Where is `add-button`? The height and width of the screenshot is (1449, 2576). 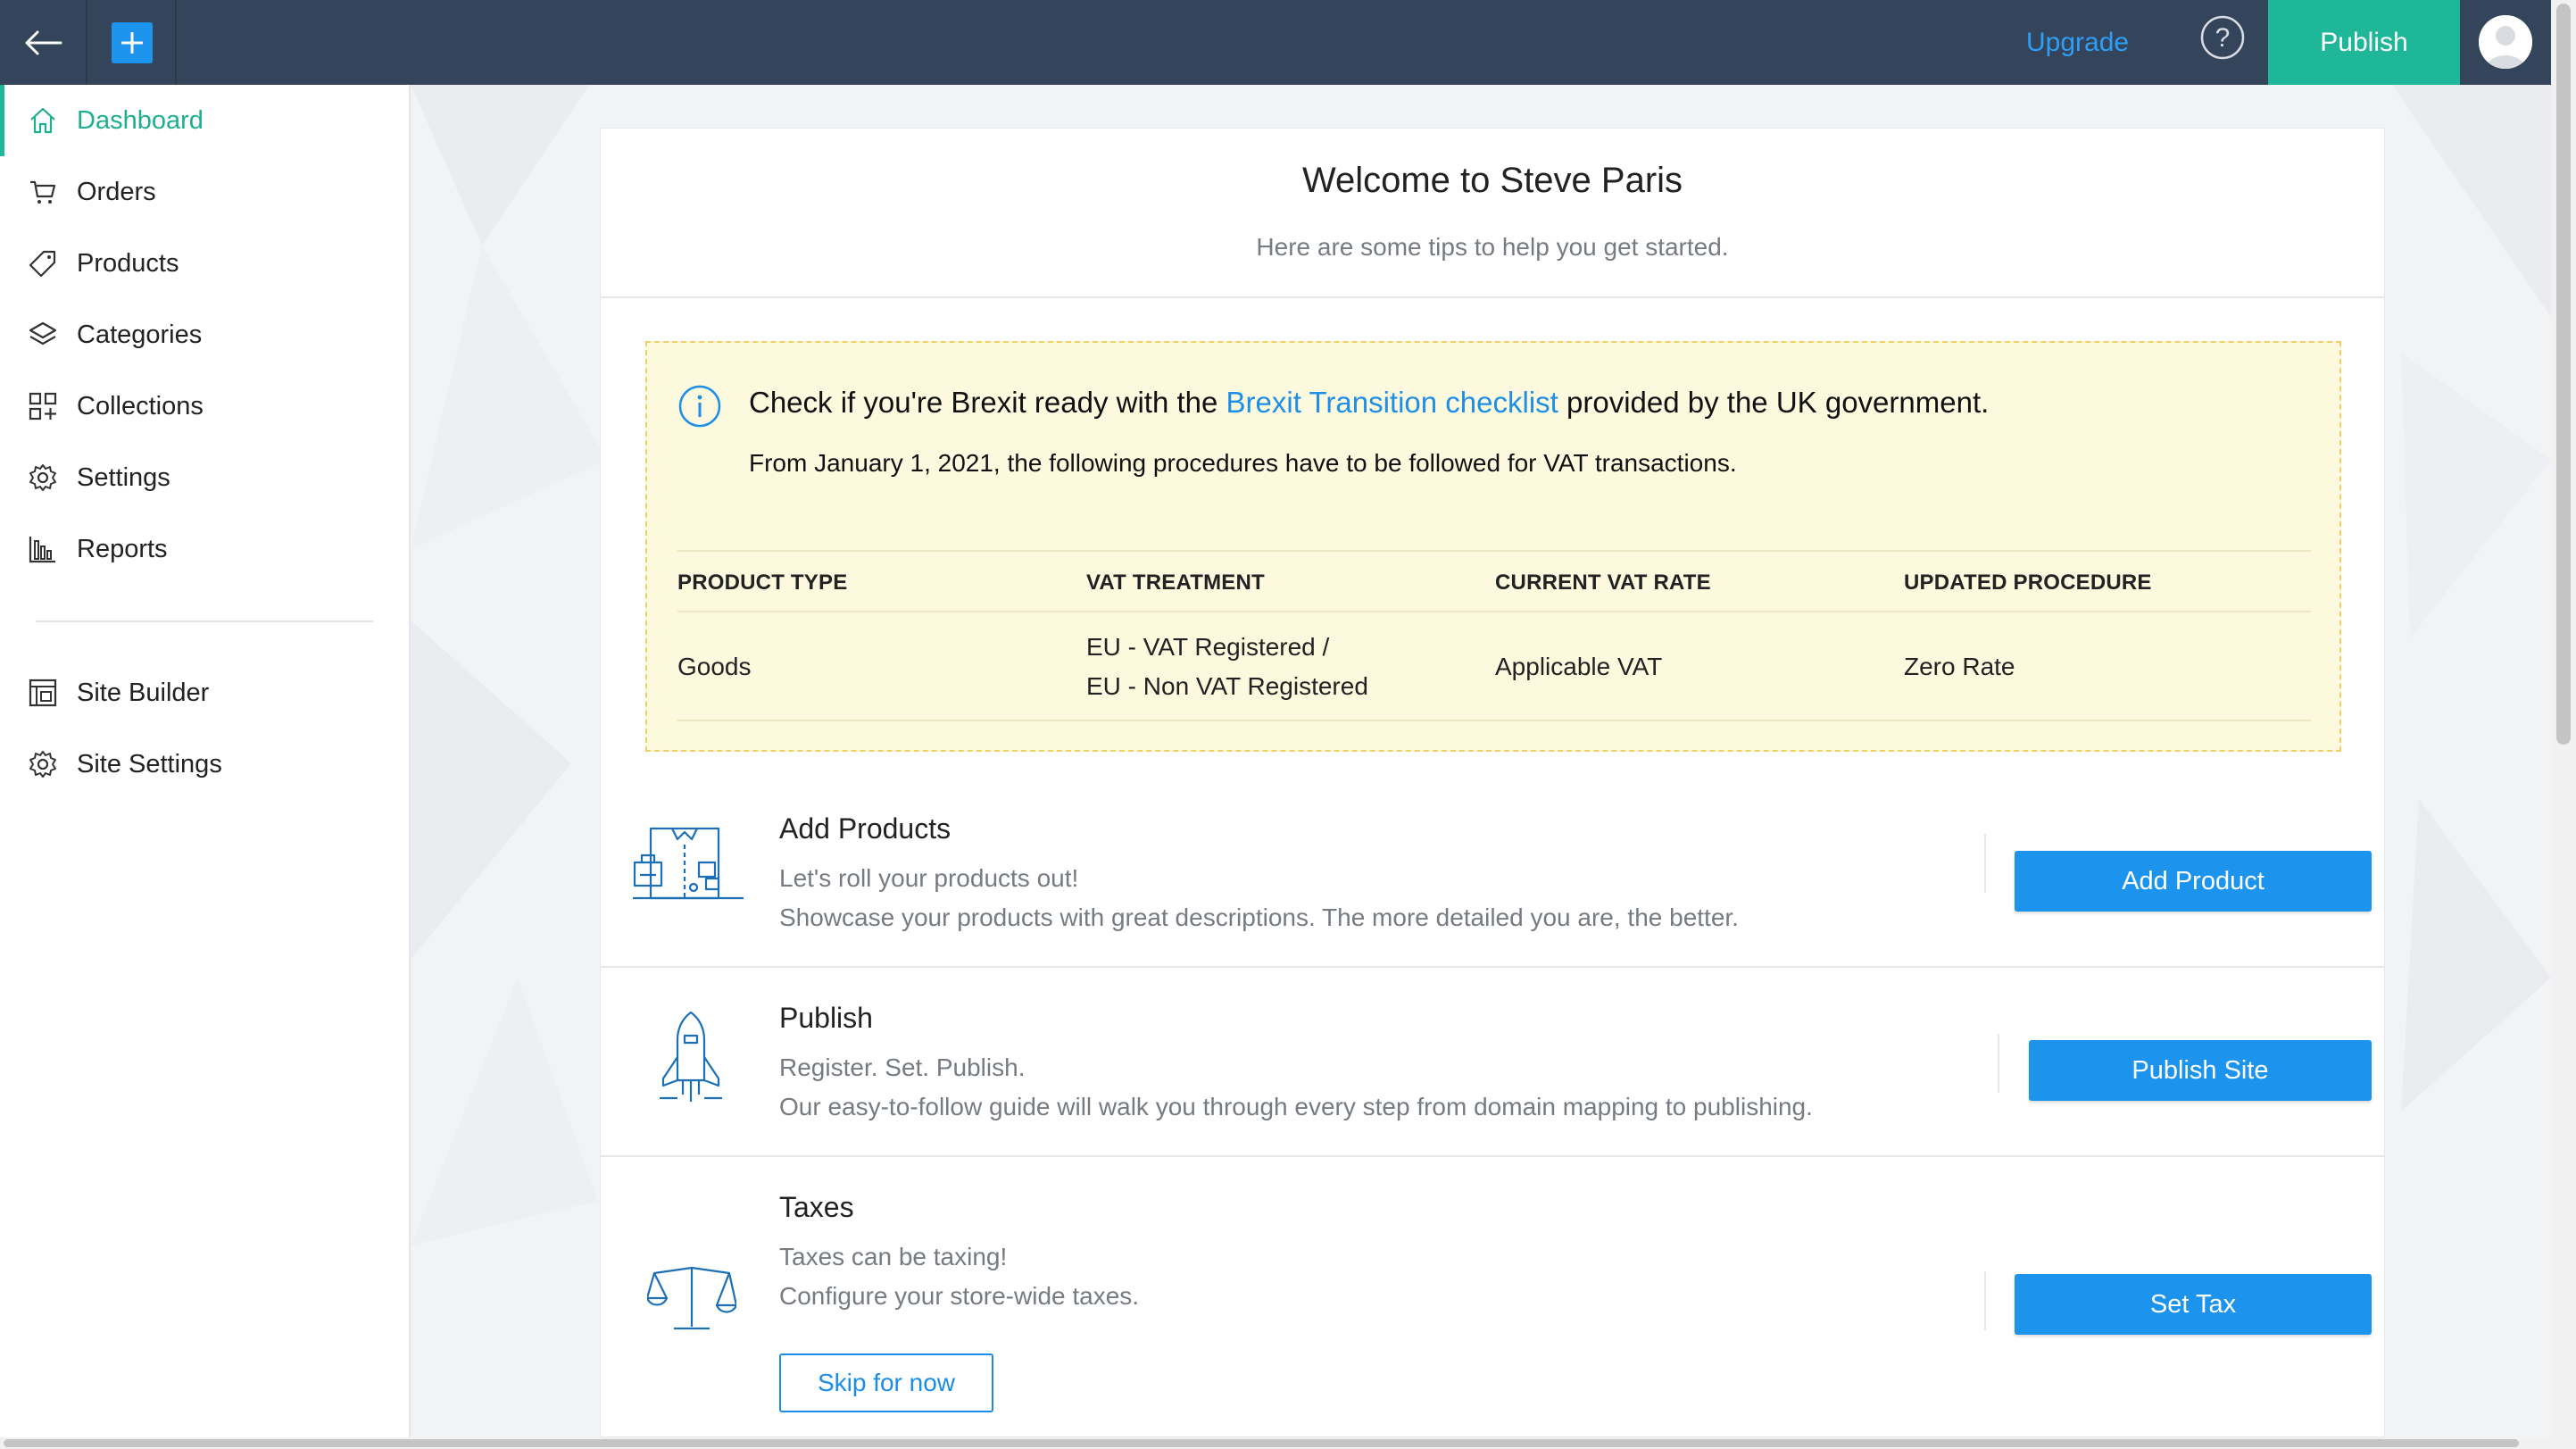
add-button is located at coordinates (133, 42).